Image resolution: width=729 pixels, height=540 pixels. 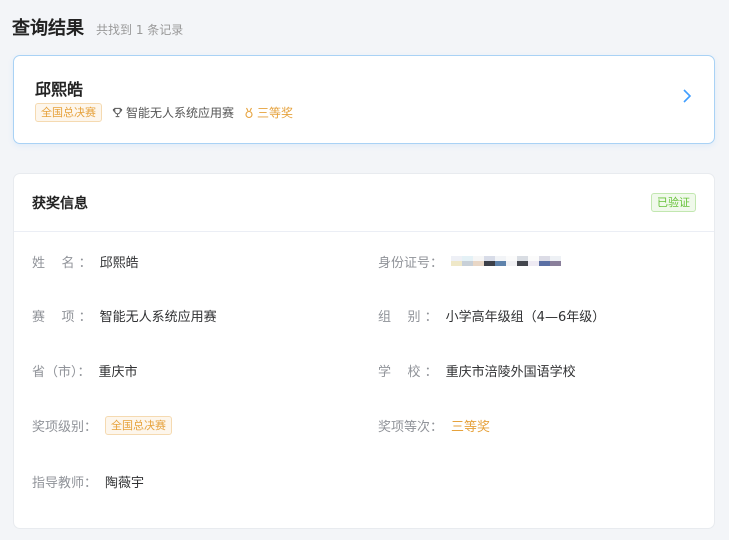 I want to click on field-name: 姓 名 ： 邱熙皓, so click(x=85, y=261).